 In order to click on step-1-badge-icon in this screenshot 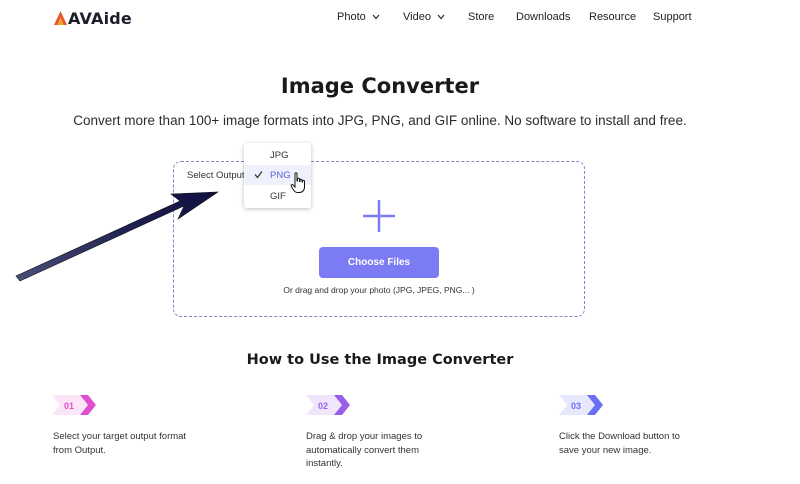, I will do `click(74, 405)`.